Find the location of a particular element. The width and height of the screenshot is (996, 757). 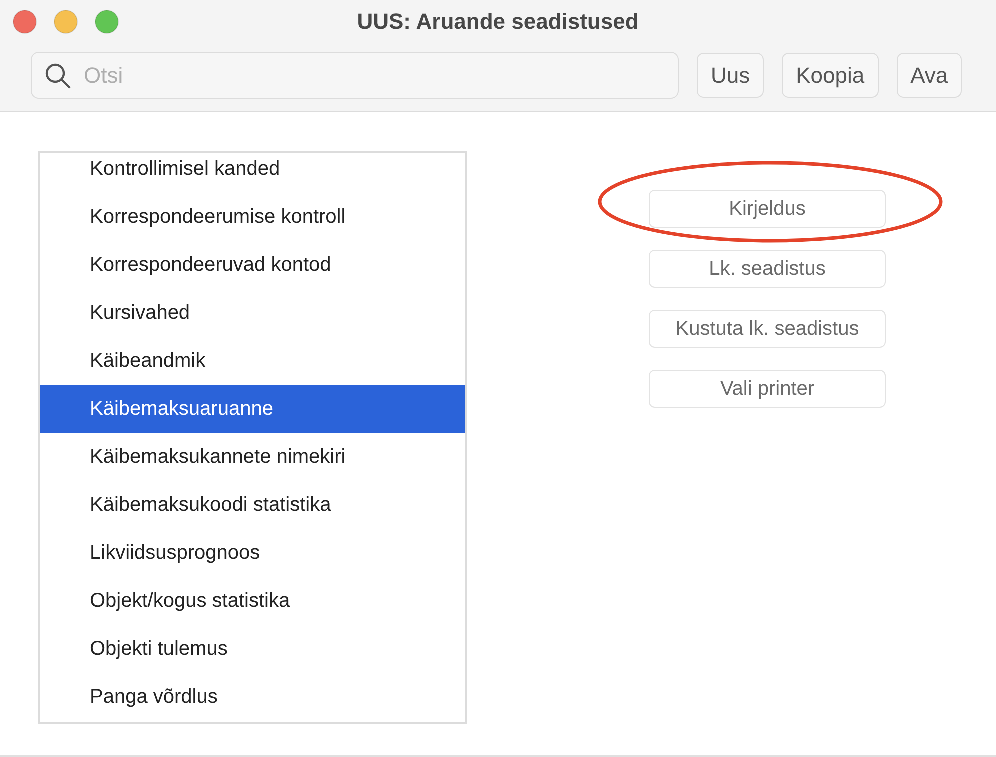

maximize-icon is located at coordinates (107, 22).